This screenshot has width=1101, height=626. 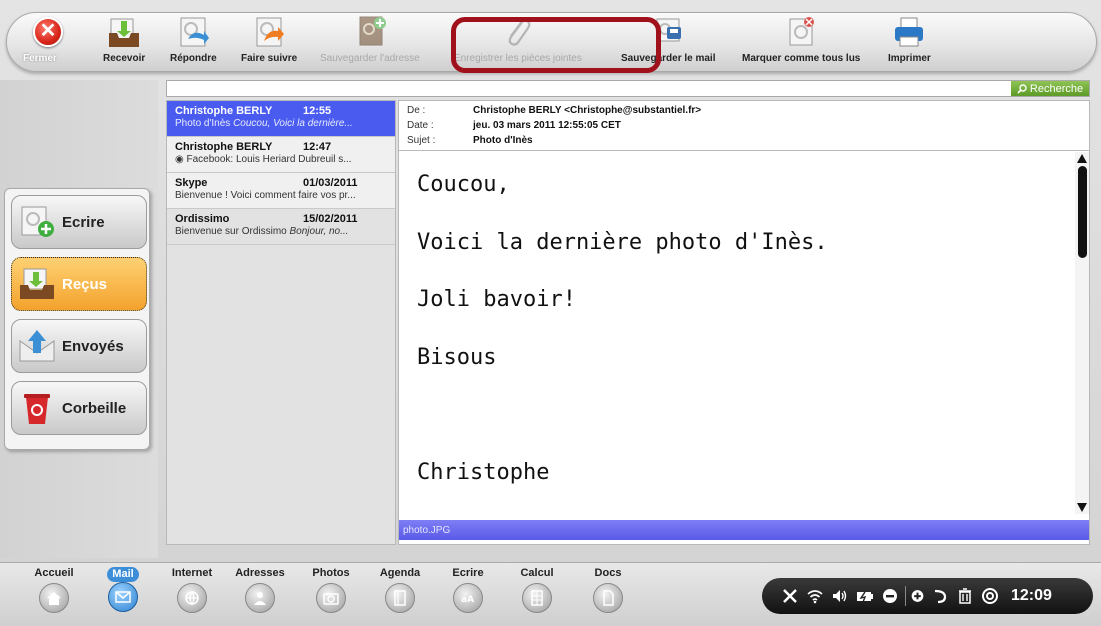 I want to click on reply-button: Répondre, so click(x=193, y=43).